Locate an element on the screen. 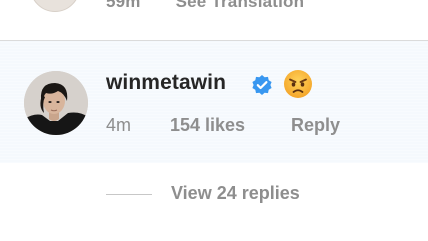  previous-comment-avatar is located at coordinates (55, 6).